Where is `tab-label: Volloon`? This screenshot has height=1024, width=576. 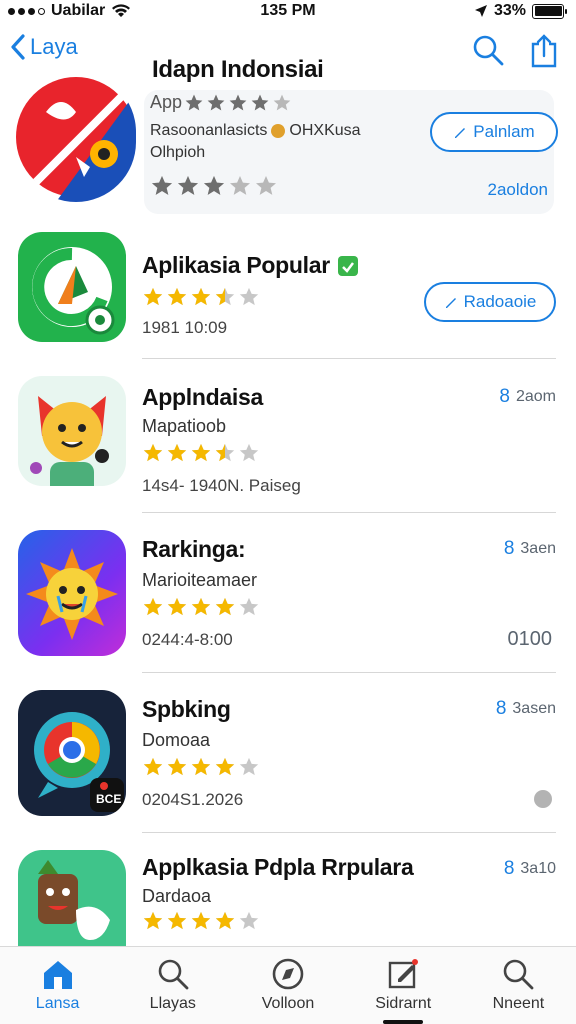 tab-label: Volloon is located at coordinates (288, 1003).